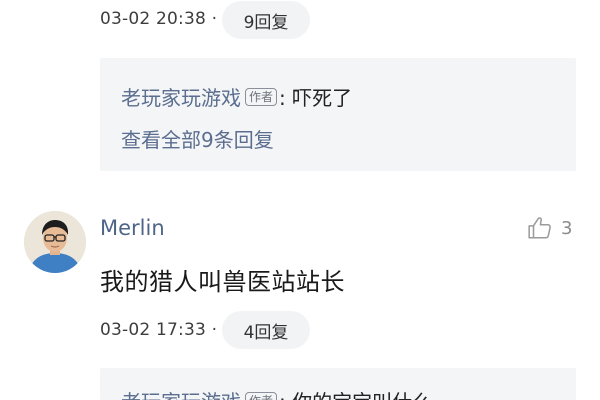 Image resolution: width=600 pixels, height=400 pixels. I want to click on reply-text: : 吓死了, so click(316, 98).